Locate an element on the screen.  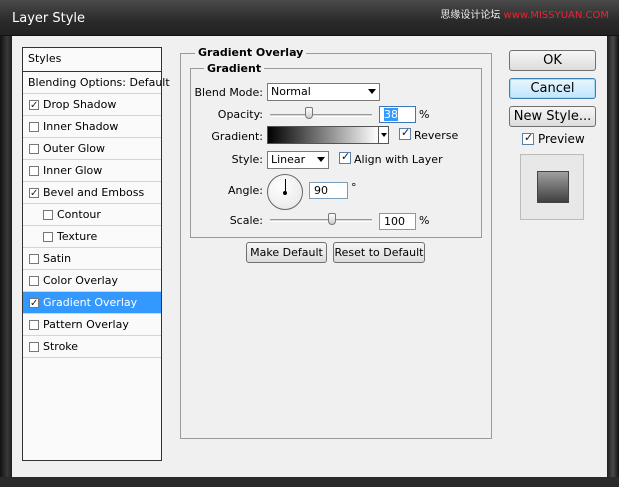
reverse-checkbox is located at coordinates (405, 133).